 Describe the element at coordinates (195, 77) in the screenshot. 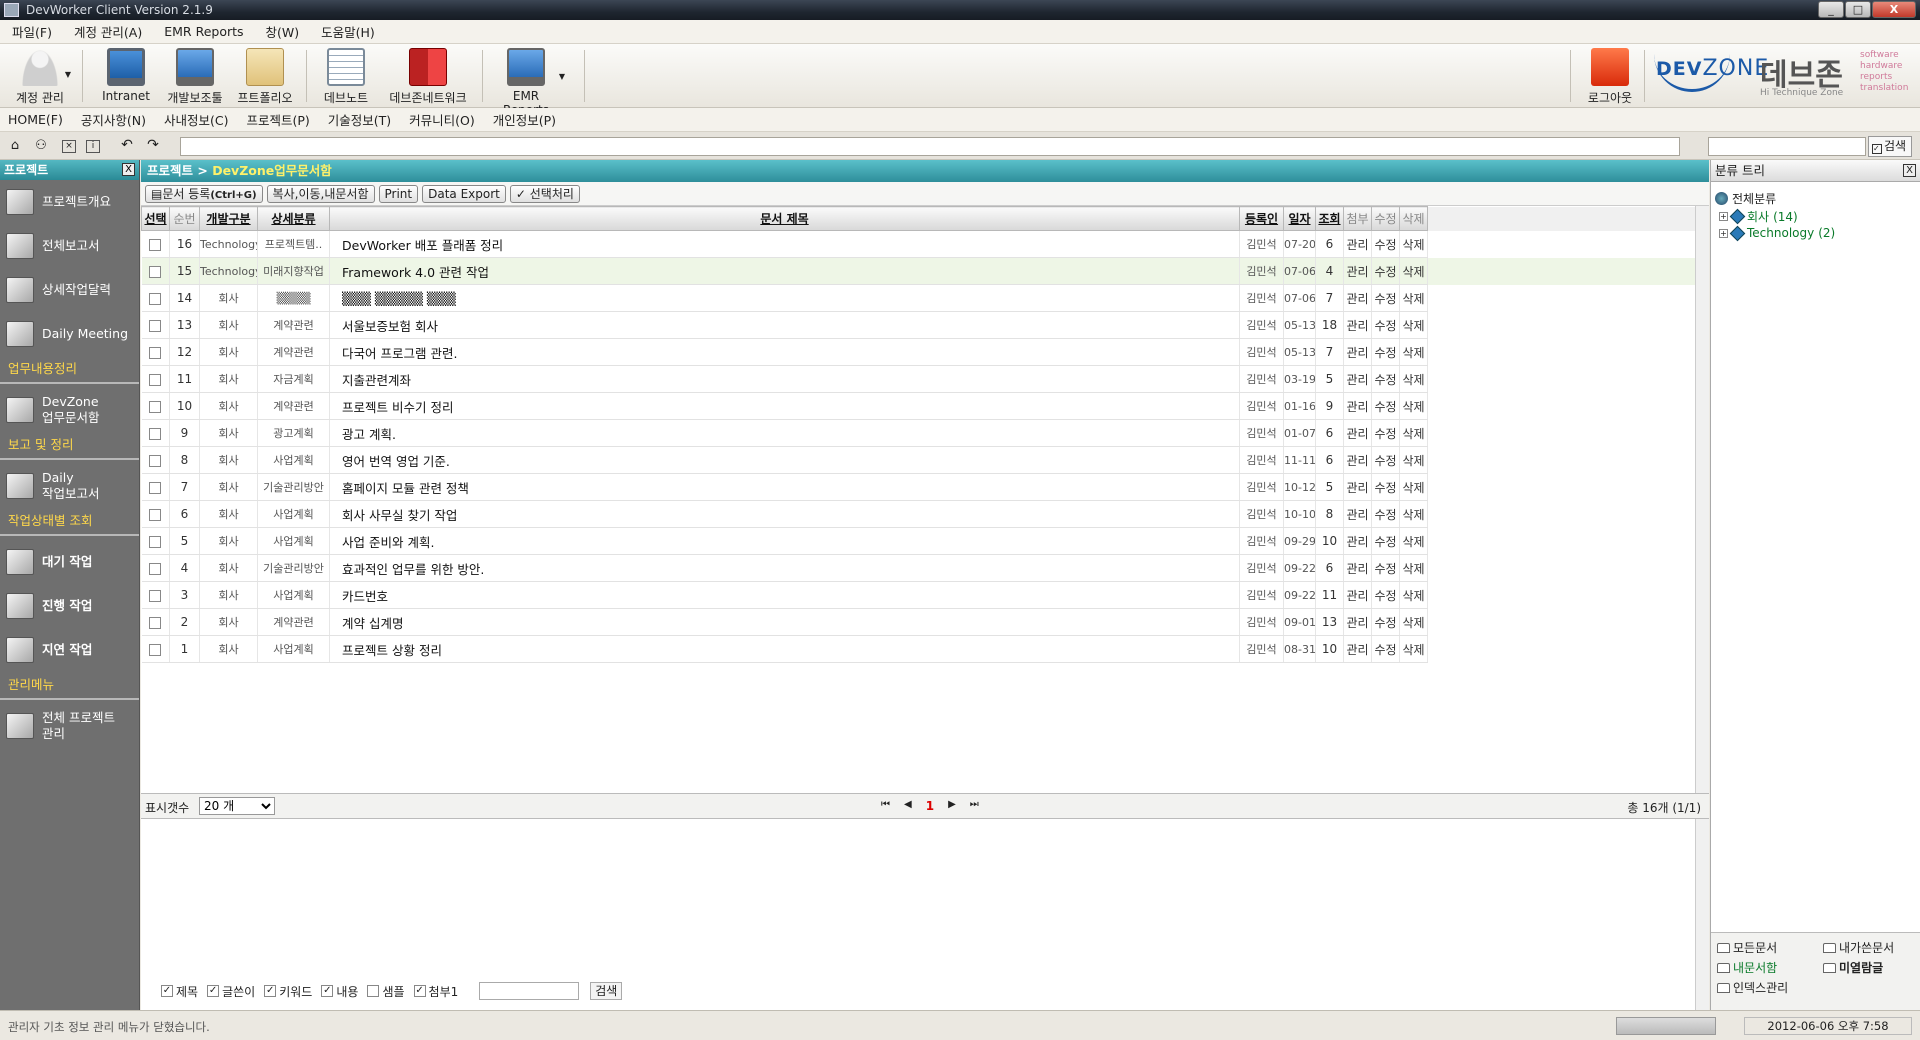

I see `toolbar-devtools-button: 개발보조툴` at that location.